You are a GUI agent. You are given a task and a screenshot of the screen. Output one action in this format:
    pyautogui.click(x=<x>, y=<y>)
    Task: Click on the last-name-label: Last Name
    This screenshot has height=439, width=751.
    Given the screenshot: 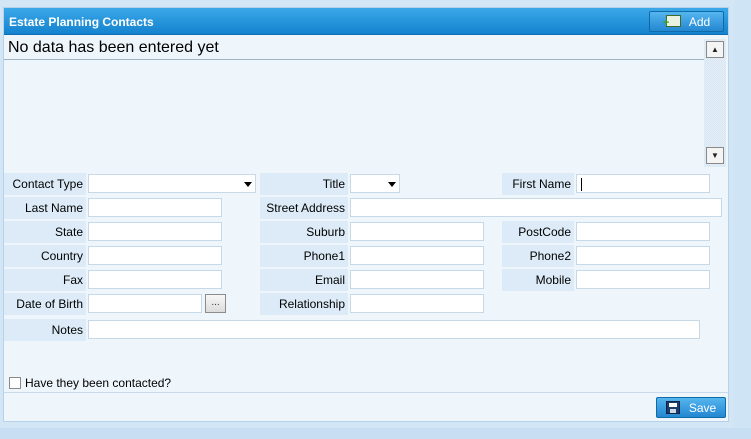 What is the action you would take?
    pyautogui.click(x=45, y=208)
    